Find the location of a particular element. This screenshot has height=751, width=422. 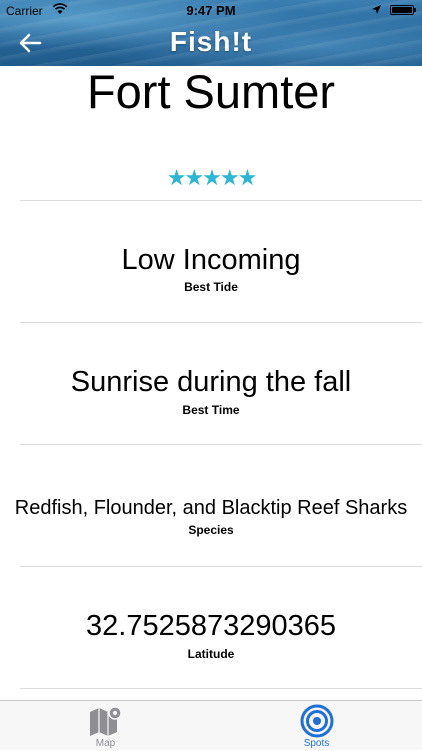

app-logo: Fish!t is located at coordinates (211, 41).